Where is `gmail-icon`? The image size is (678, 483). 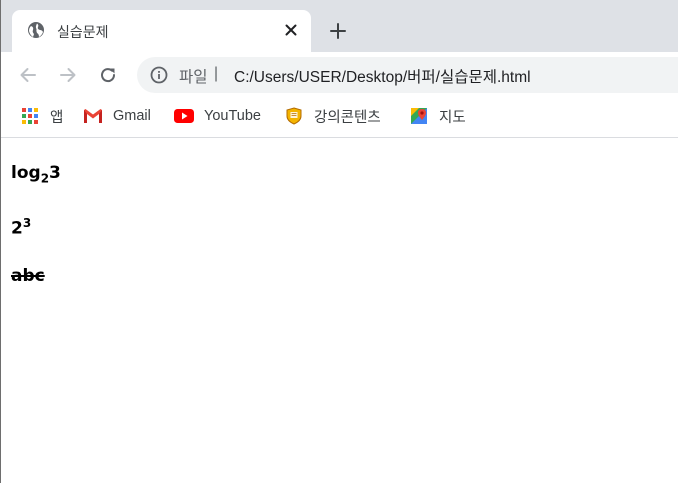
gmail-icon is located at coordinates (93, 116).